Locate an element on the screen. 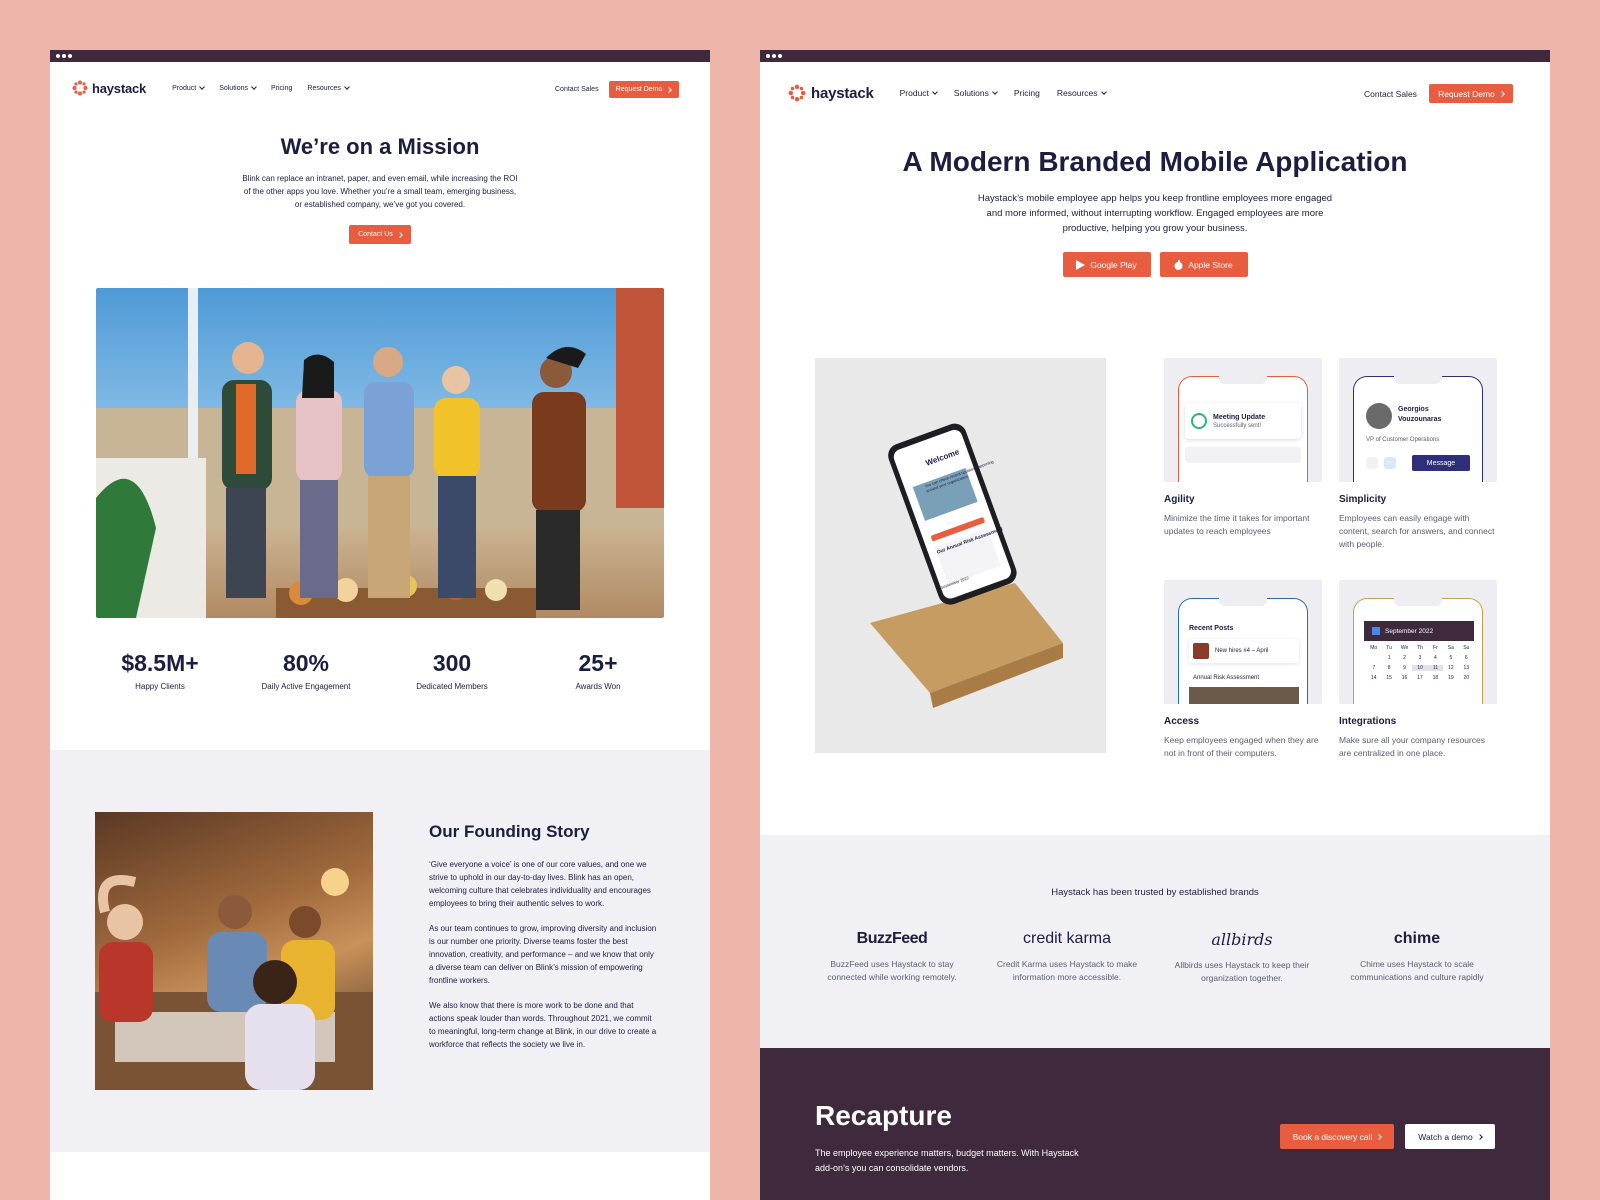 The height and width of the screenshot is (1200, 1600). book-discovery-call-button: Book a discovery call is located at coordinates (1337, 1136).